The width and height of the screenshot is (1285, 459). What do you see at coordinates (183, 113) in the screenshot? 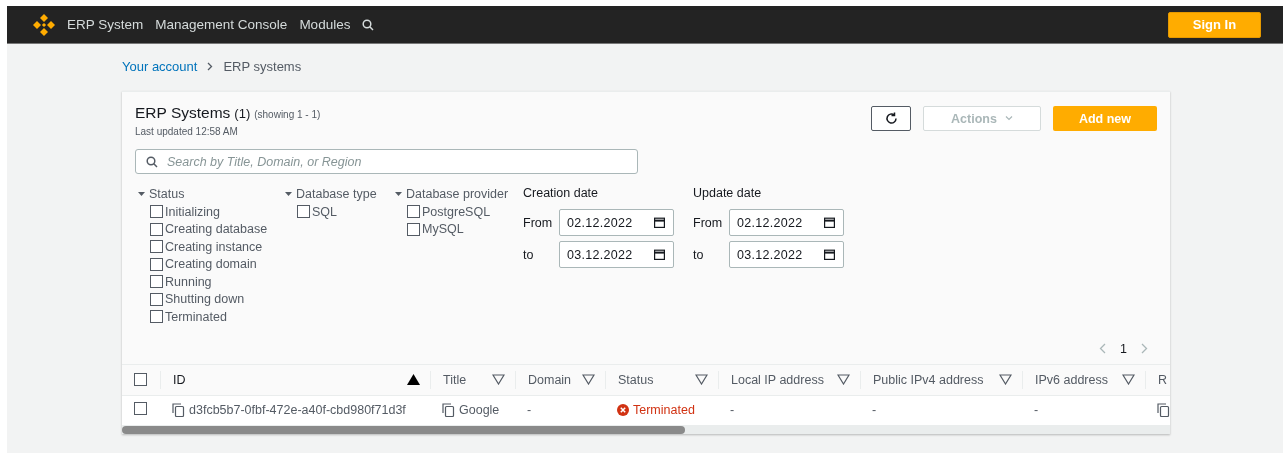
I see `panel-title: ERP Systems` at bounding box center [183, 113].